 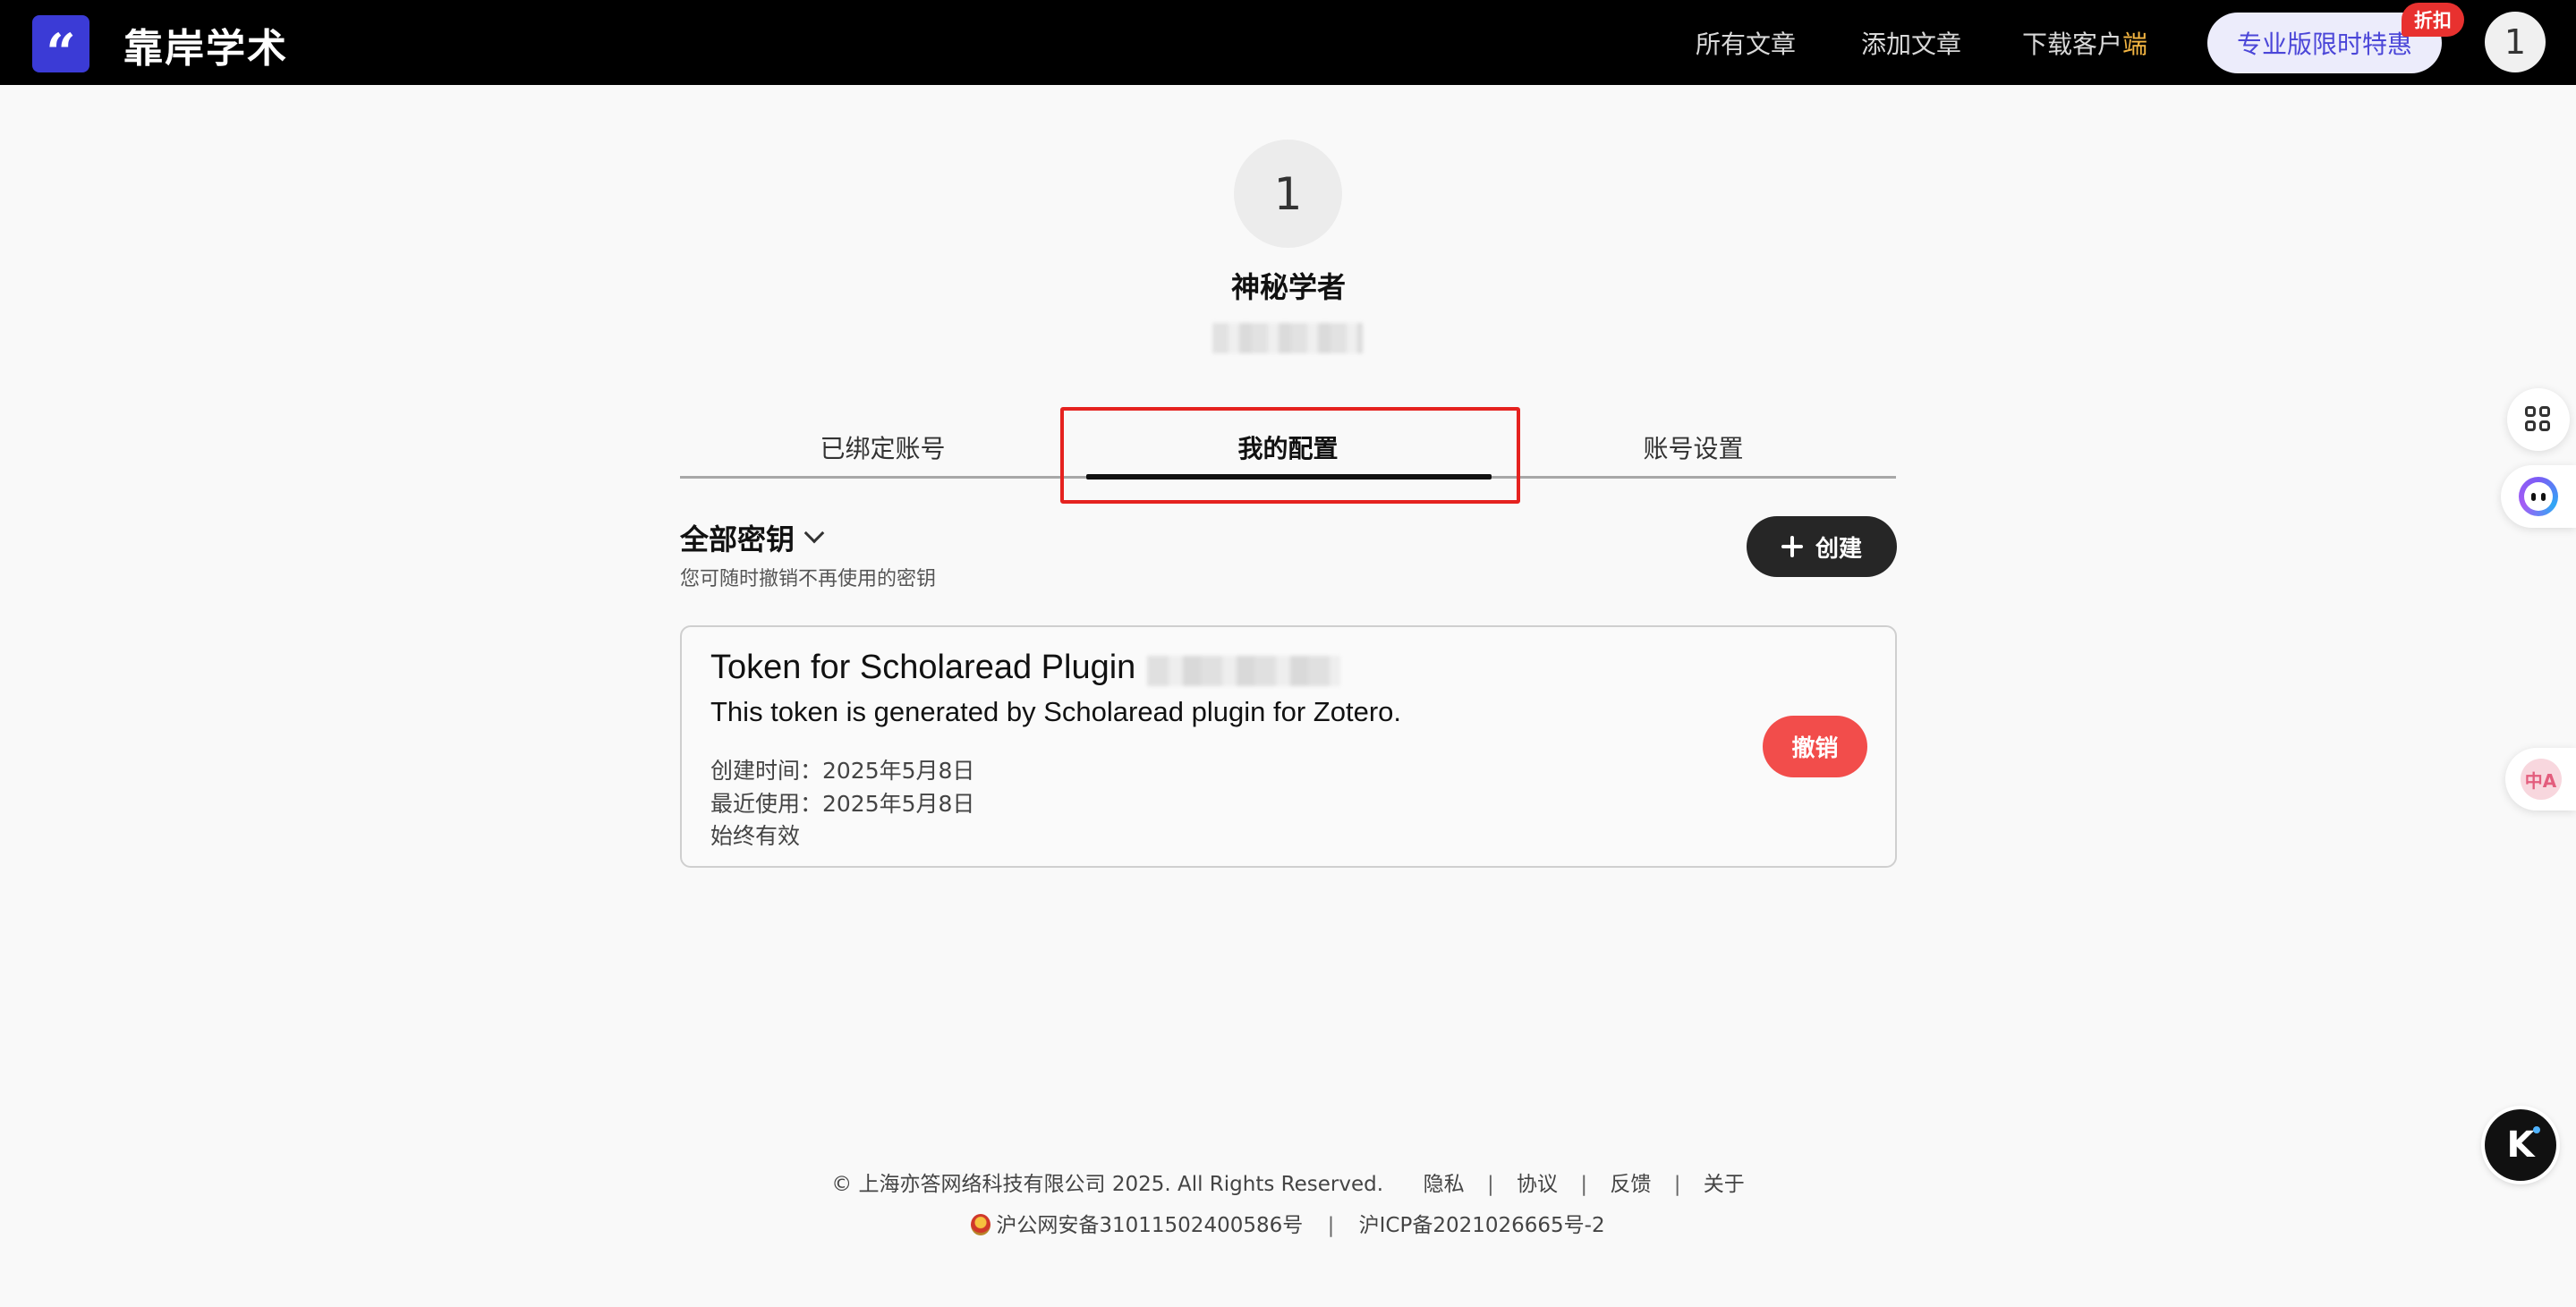 I want to click on footer-link-feedback: 反馈, so click(x=1630, y=1184).